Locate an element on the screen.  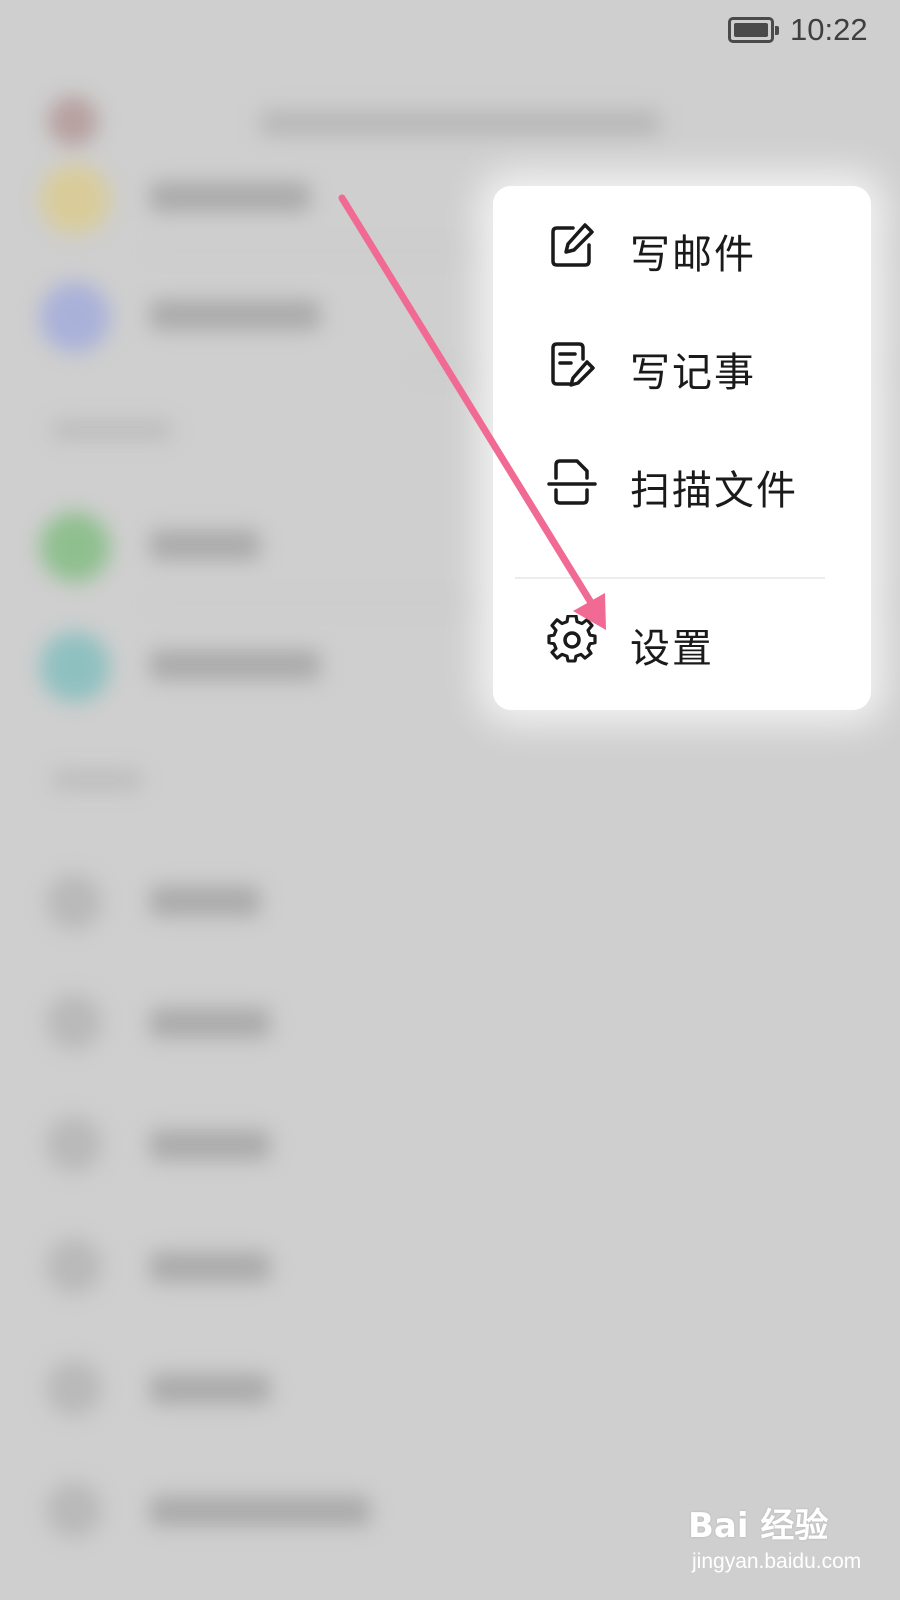
write-note-icon is located at coordinates (573, 364).